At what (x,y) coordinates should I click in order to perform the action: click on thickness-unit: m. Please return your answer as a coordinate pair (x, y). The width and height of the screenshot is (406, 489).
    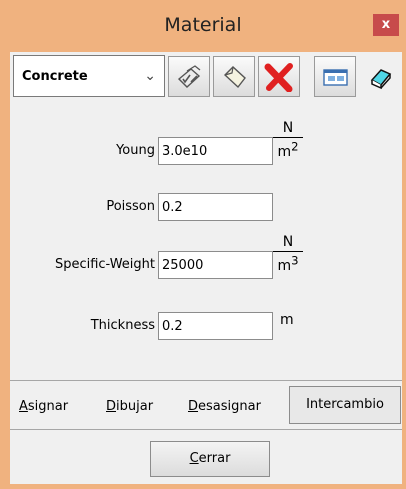
    Looking at the image, I should click on (287, 320).